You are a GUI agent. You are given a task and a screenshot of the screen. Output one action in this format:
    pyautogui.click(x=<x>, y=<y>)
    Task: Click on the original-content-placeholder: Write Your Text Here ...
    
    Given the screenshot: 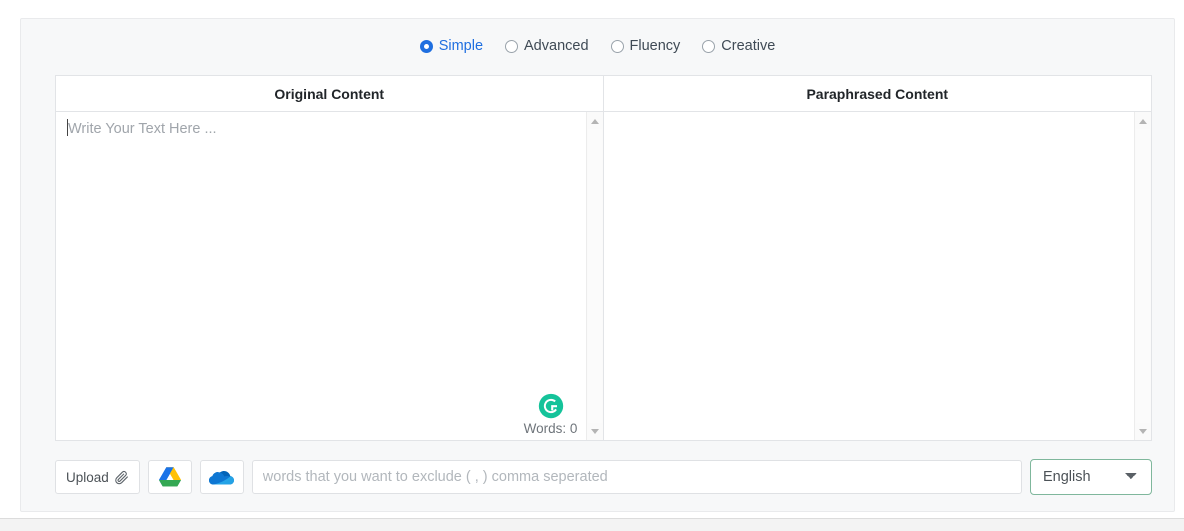 What is the action you would take?
    pyautogui.click(x=142, y=129)
    